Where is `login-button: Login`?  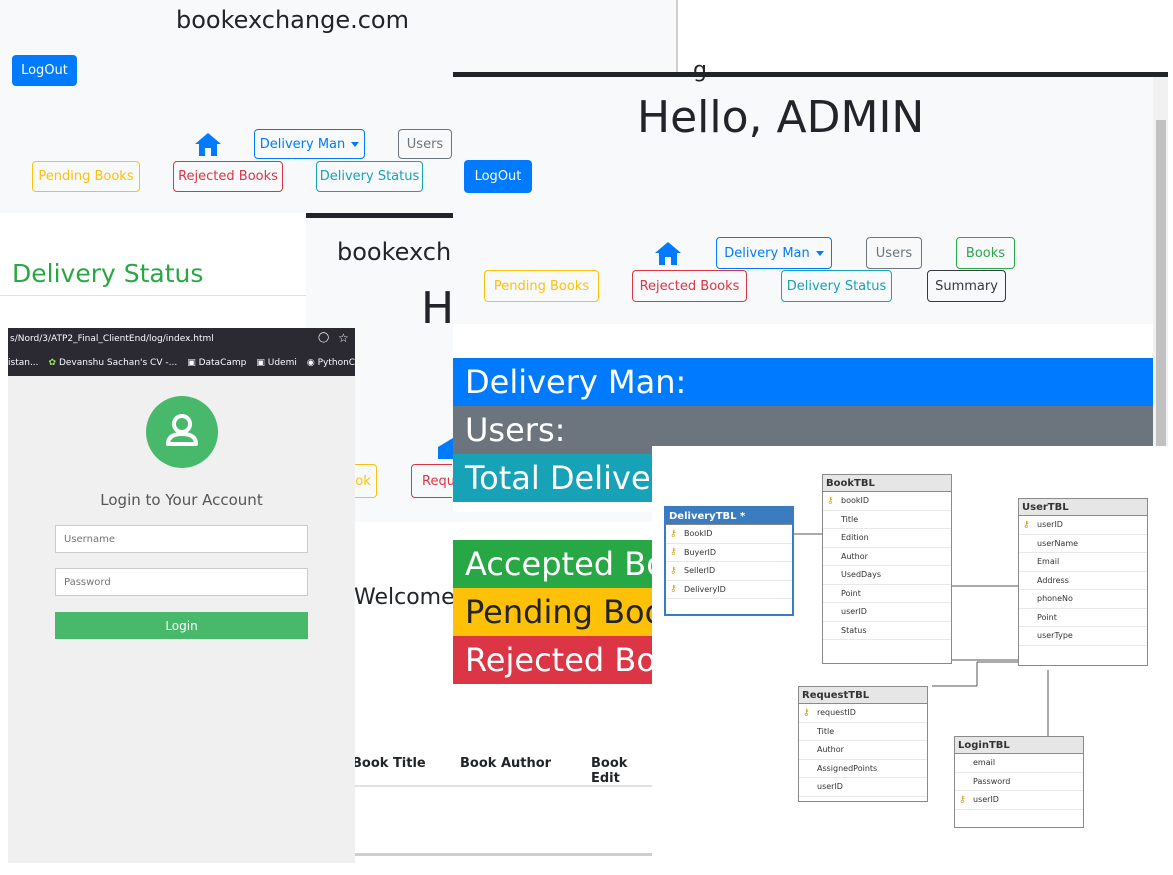
login-button: Login is located at coordinates (181, 625).